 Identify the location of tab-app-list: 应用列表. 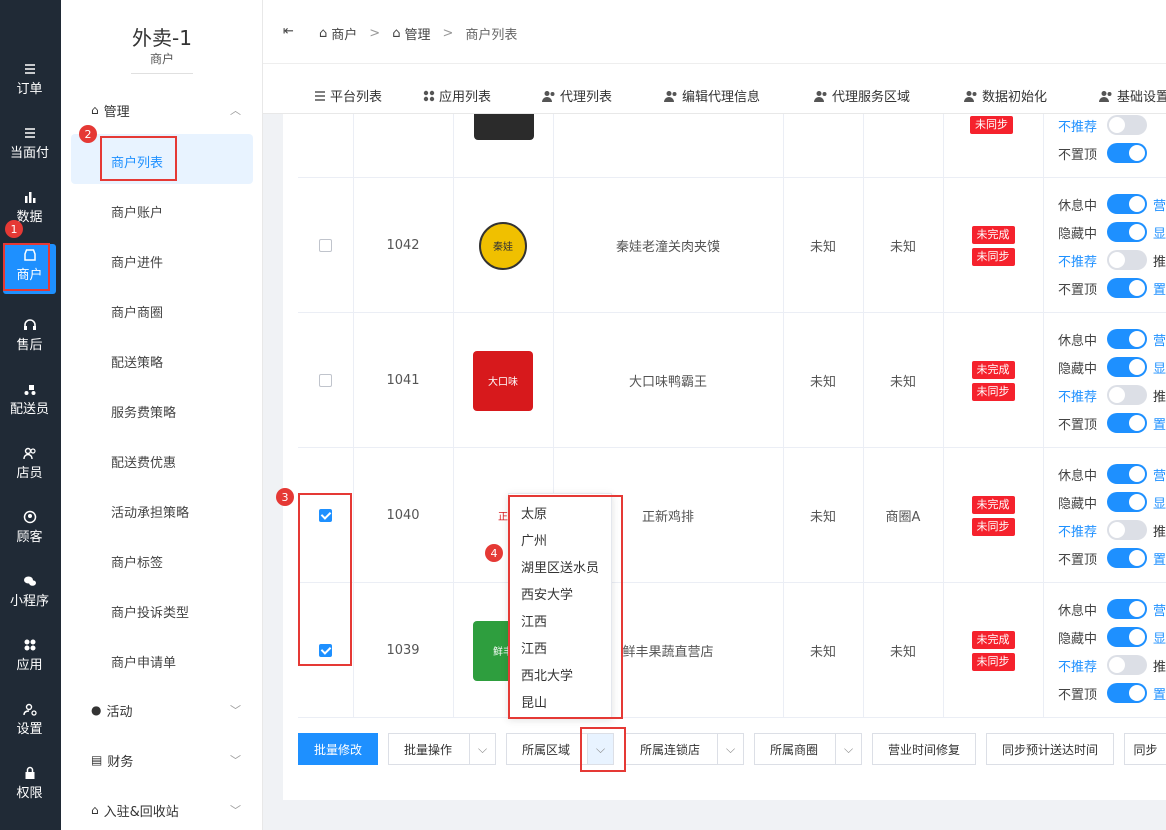
(457, 95).